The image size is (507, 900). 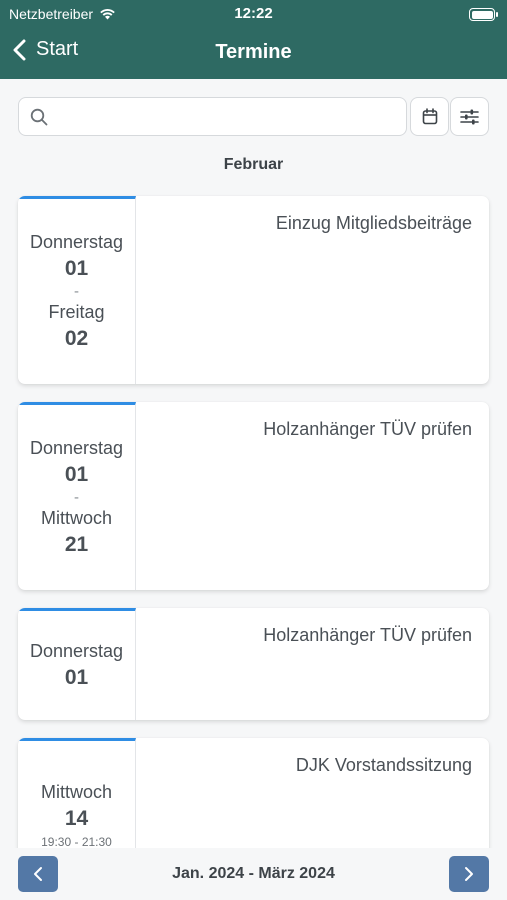 I want to click on status-time: 12:22, so click(x=253, y=13).